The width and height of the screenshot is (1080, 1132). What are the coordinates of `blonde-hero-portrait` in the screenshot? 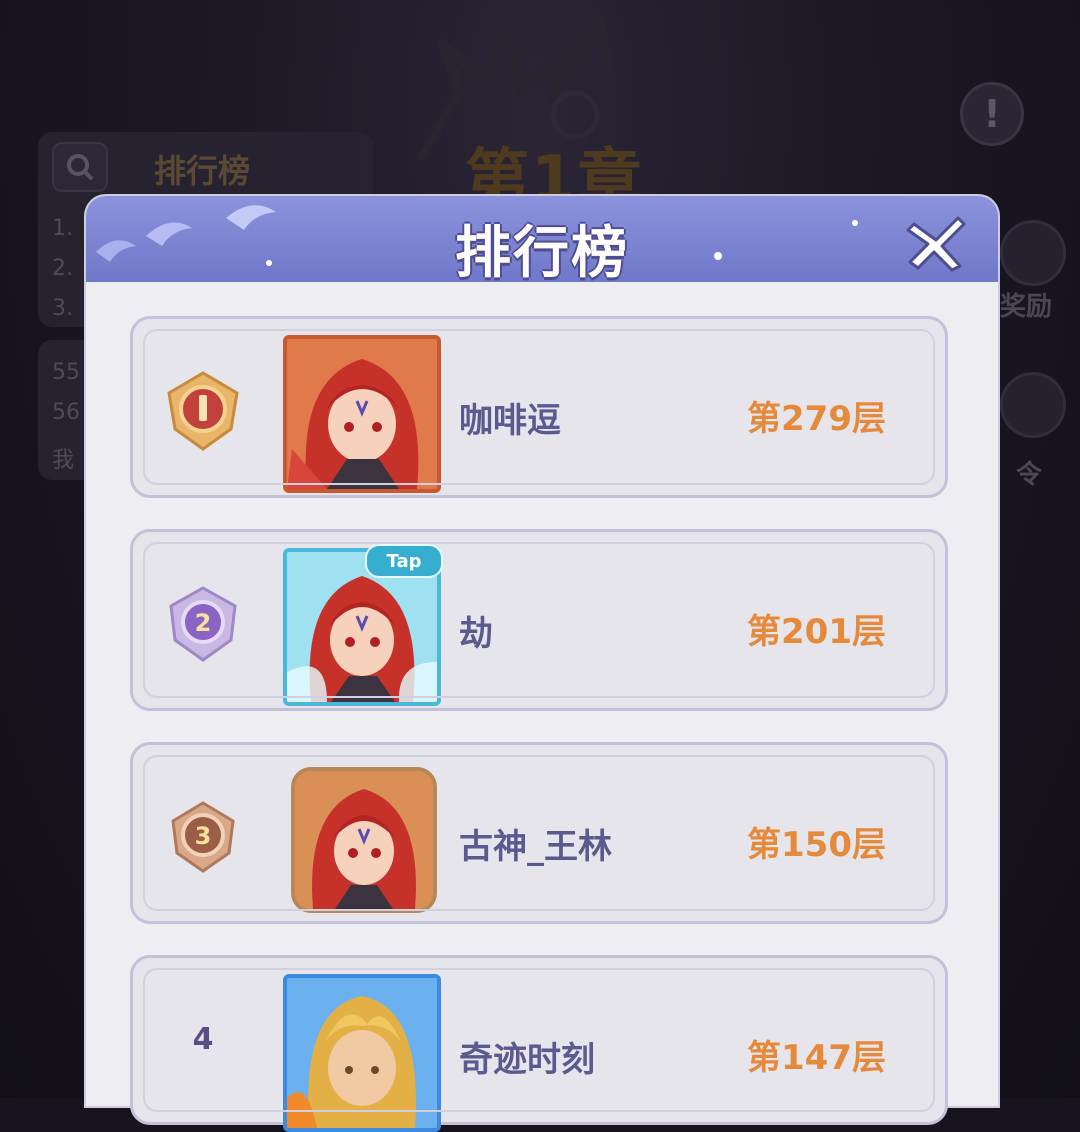 It's located at (362, 1053).